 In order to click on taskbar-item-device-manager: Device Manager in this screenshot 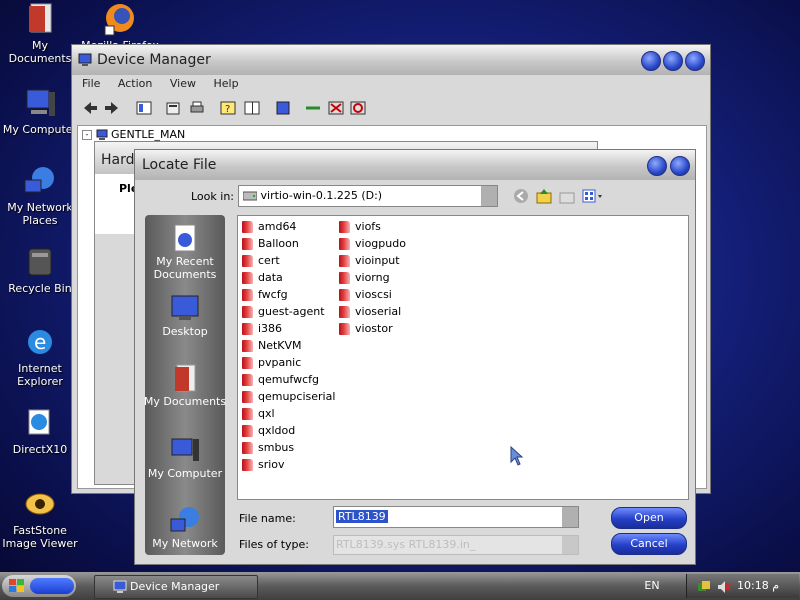, I will do `click(176, 587)`.